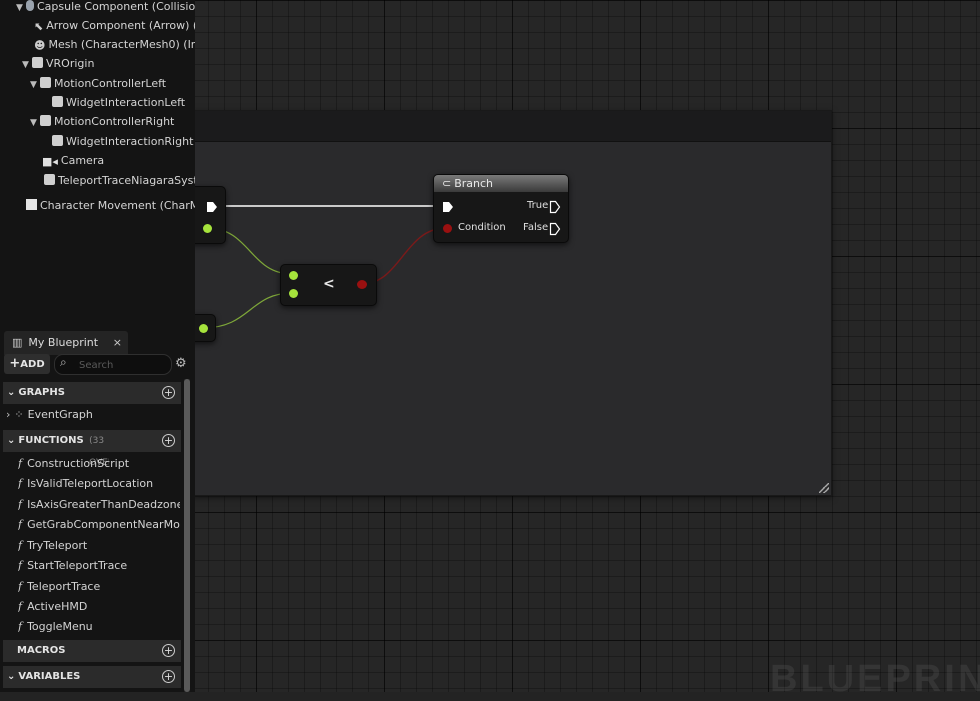 This screenshot has width=980, height=701. Describe the element at coordinates (30, 5) in the screenshot. I see `capsule-icon` at that location.